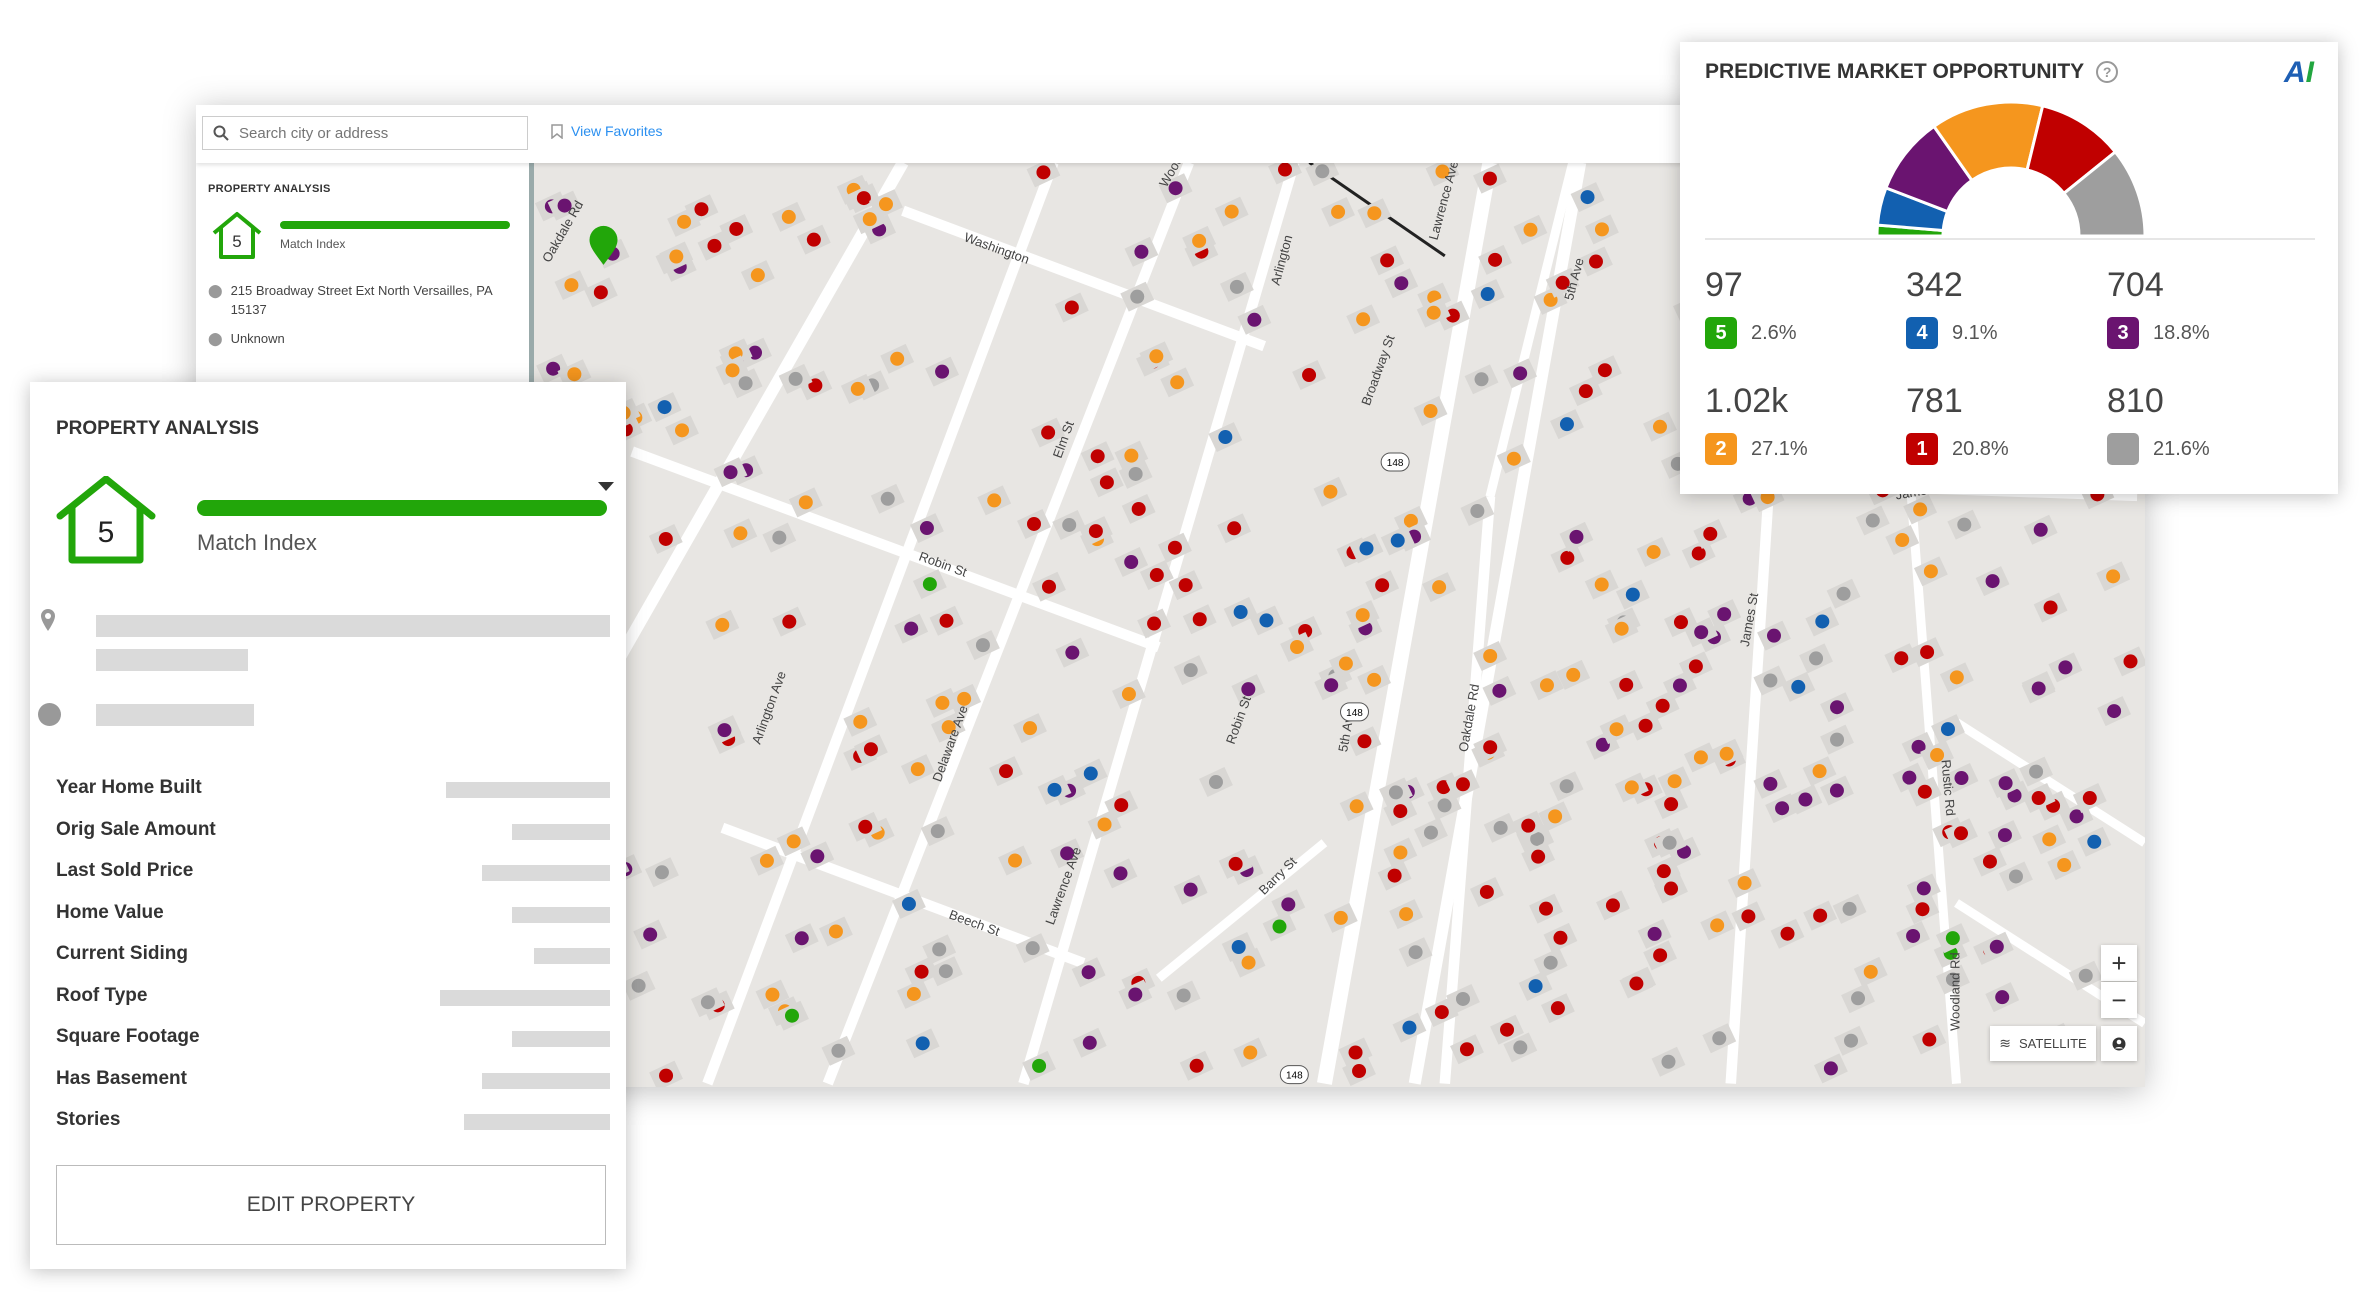 This screenshot has height=1308, width=2360. Describe the element at coordinates (374, 133) in the screenshot. I see `search-input` at that location.